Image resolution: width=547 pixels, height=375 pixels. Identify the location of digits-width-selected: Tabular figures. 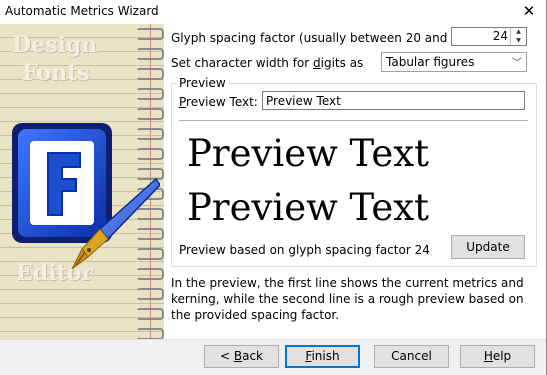
(430, 62).